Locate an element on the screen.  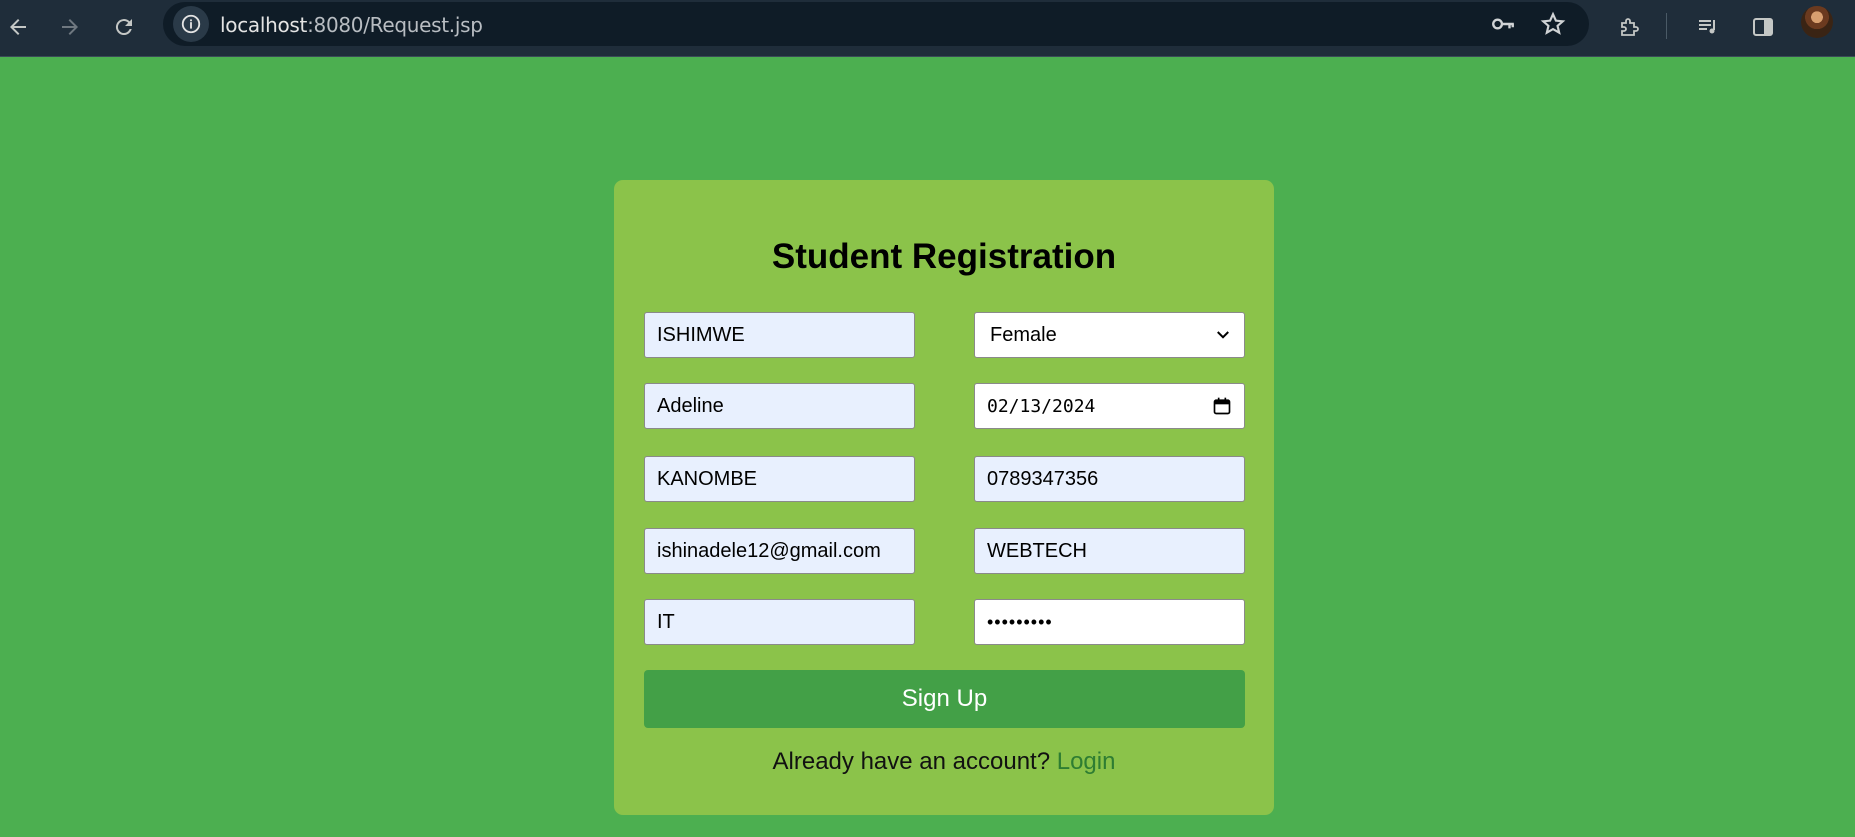
toolbar-divider is located at coordinates (1666, 26).